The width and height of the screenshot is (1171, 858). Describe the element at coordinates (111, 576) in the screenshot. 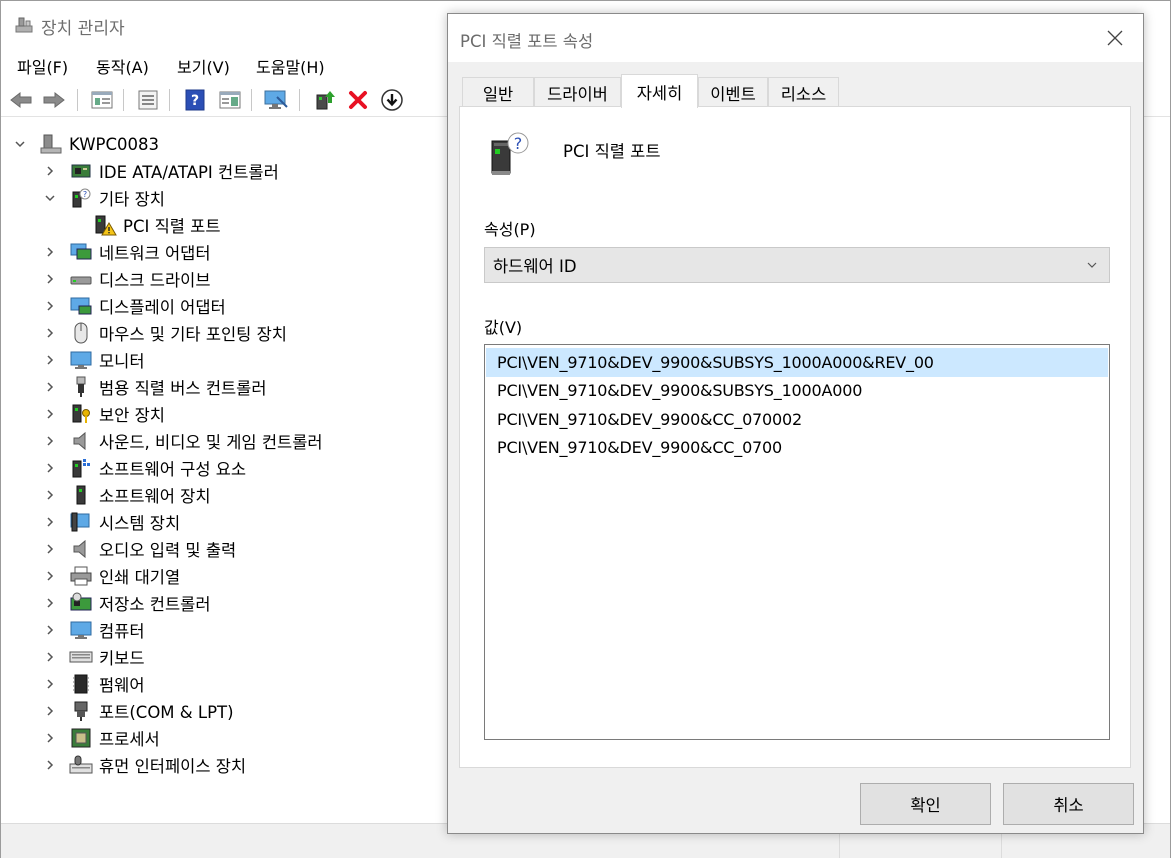

I see `tree-item-print-queue: 인쇄 대기열` at that location.